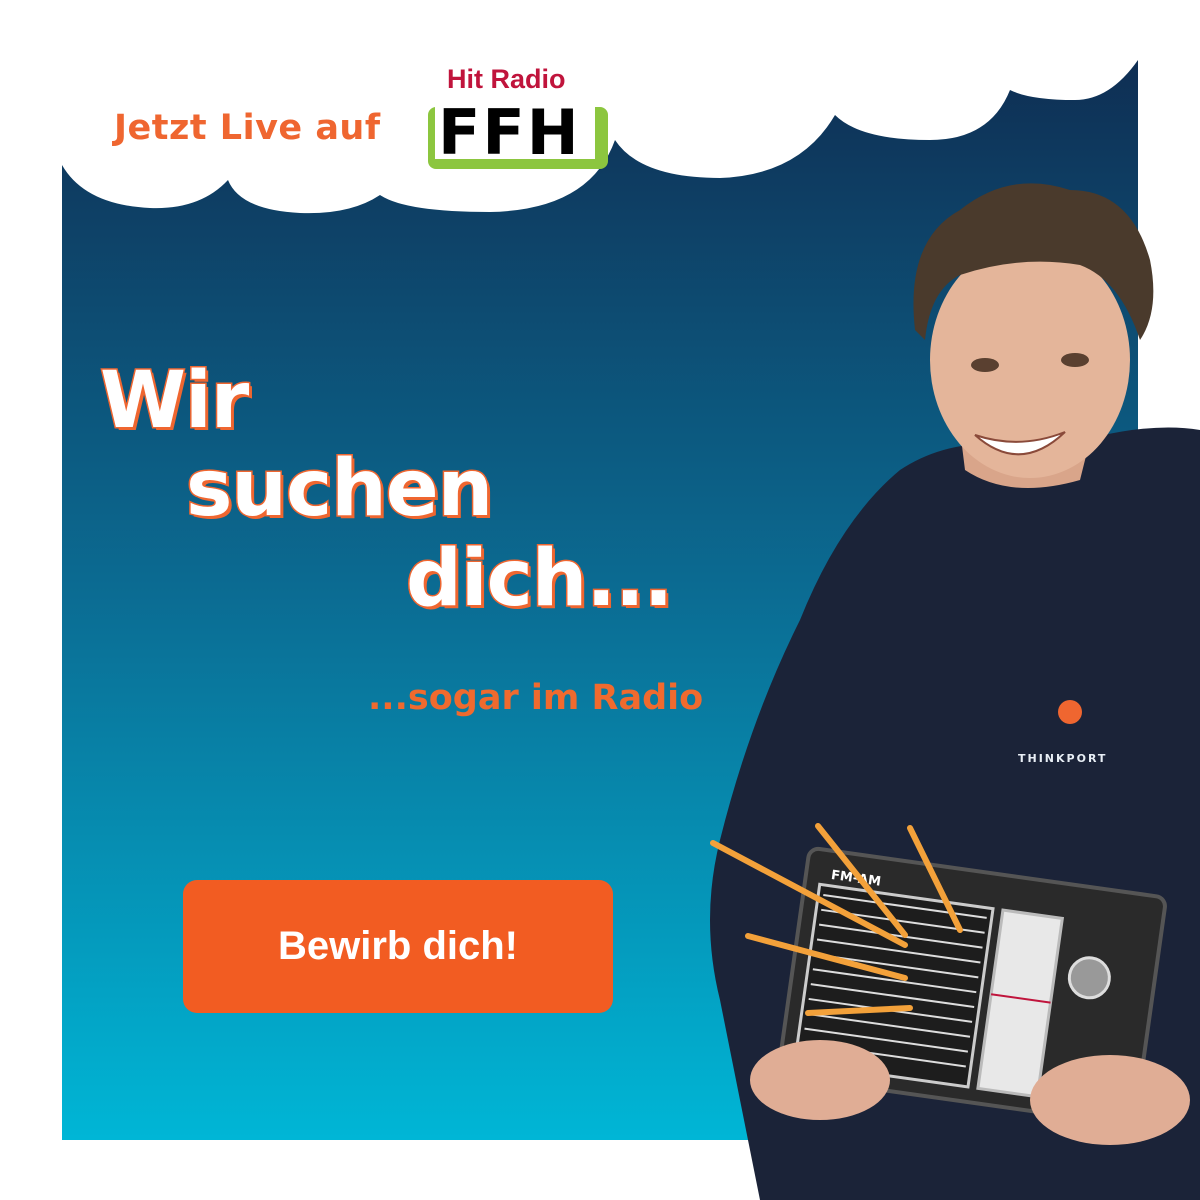  What do you see at coordinates (1062, 758) in the screenshot?
I see `shirt-logo-text: THINKPORT` at bounding box center [1062, 758].